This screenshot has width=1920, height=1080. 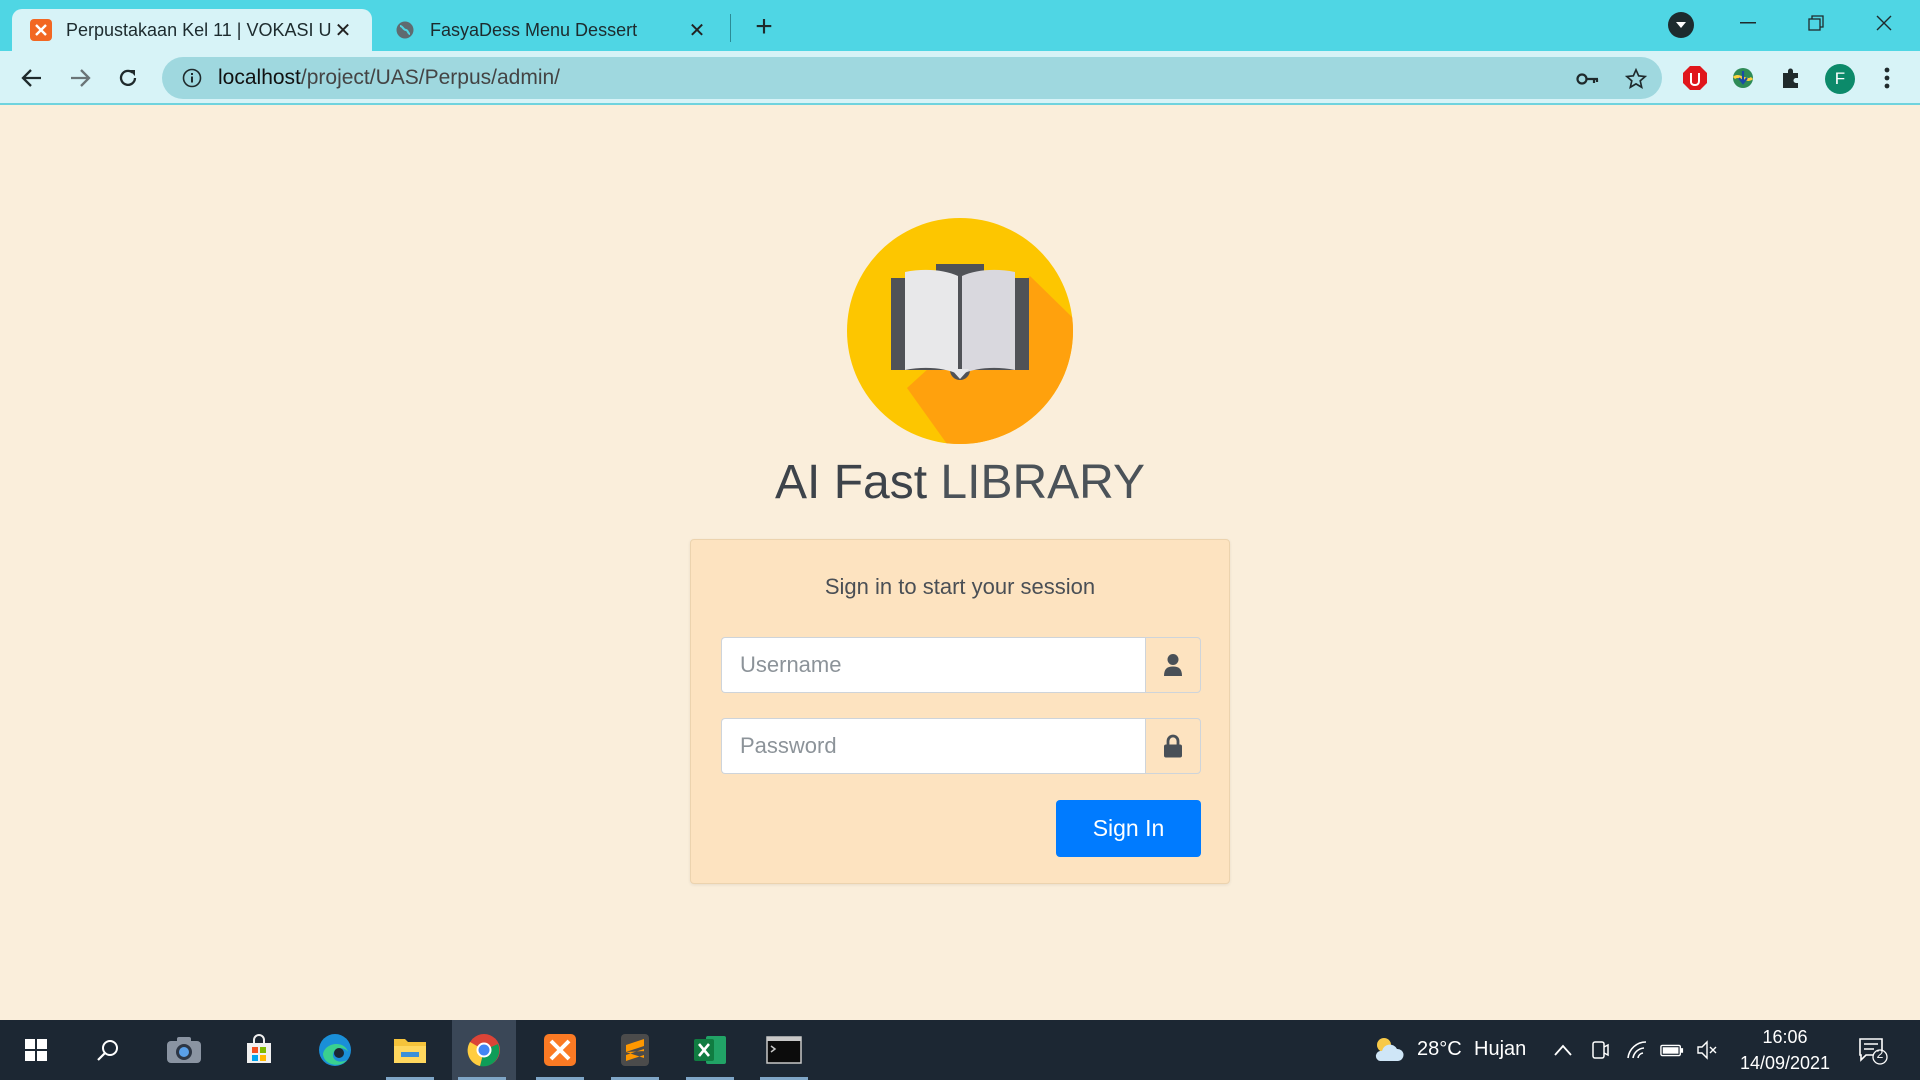 I want to click on login-card: Sign in to start your session Sign In, so click(x=960, y=711).